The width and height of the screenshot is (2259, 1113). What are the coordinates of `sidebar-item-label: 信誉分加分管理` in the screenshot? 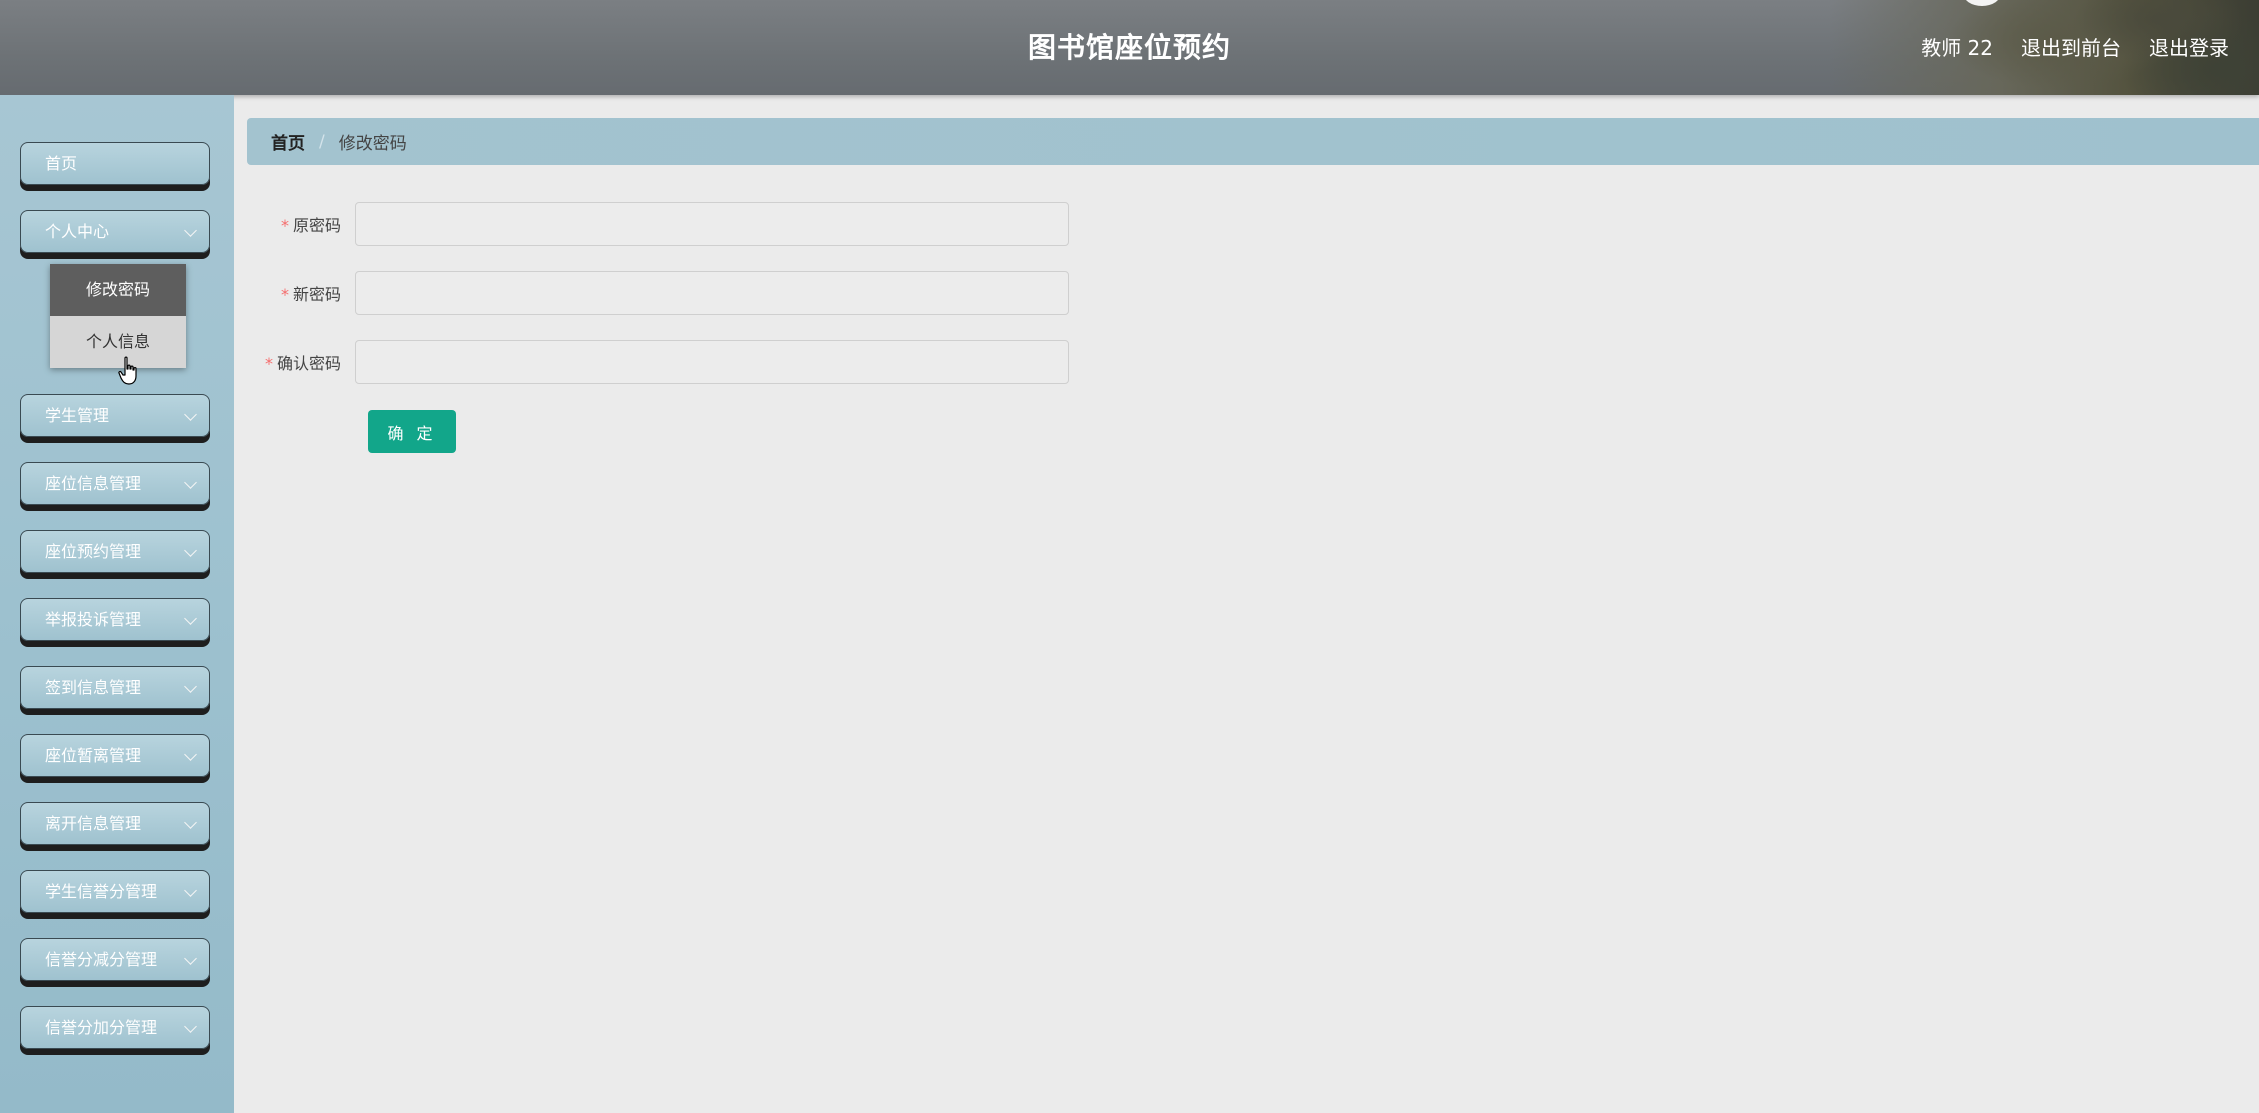 It's located at (101, 1027).